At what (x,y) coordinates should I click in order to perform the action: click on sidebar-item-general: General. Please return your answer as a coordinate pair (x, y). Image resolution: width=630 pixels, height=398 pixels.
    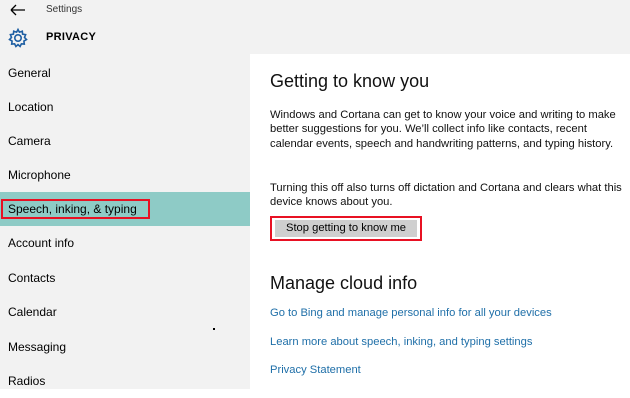
    Looking at the image, I should click on (125, 73).